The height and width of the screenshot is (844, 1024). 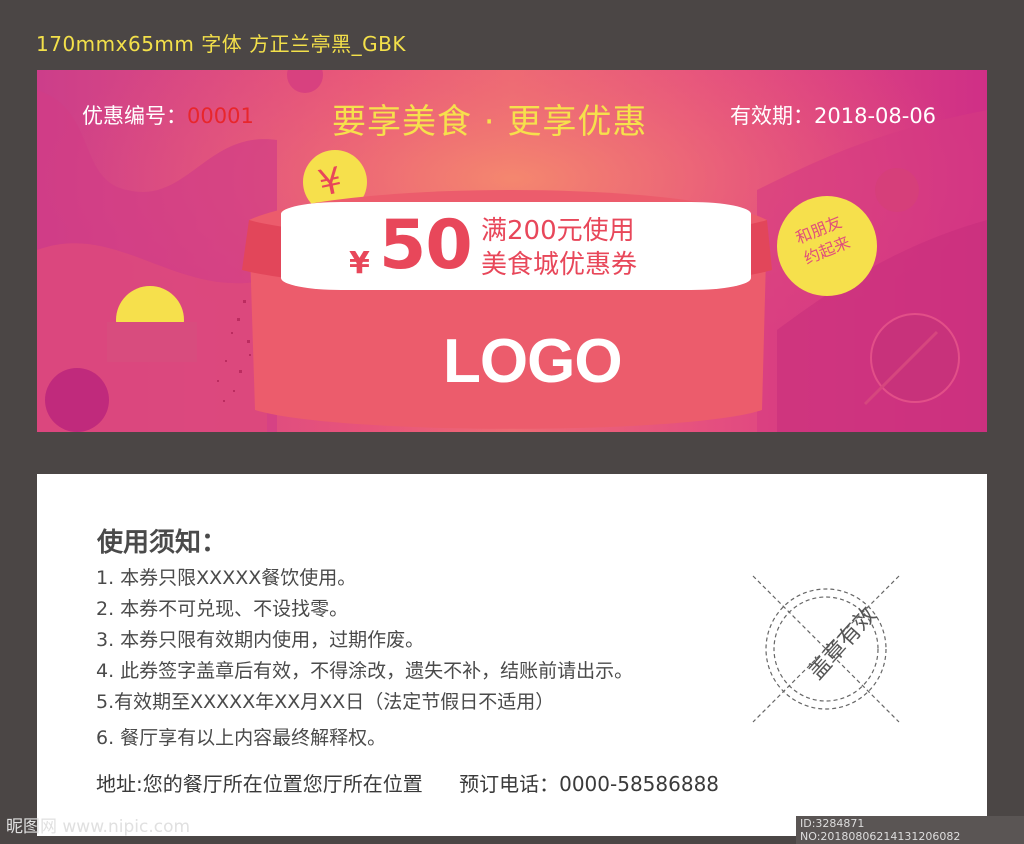 I want to click on phone: 预订电话：0000-58586888, so click(x=589, y=784).